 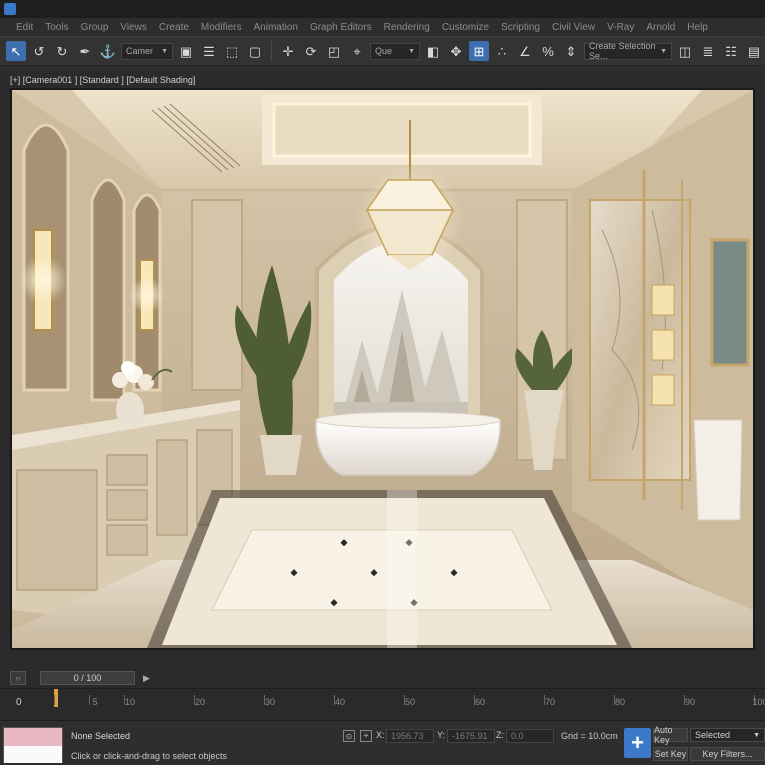 What do you see at coordinates (146, 678) in the screenshot?
I see `time-slider-next-icon: ▶` at bounding box center [146, 678].